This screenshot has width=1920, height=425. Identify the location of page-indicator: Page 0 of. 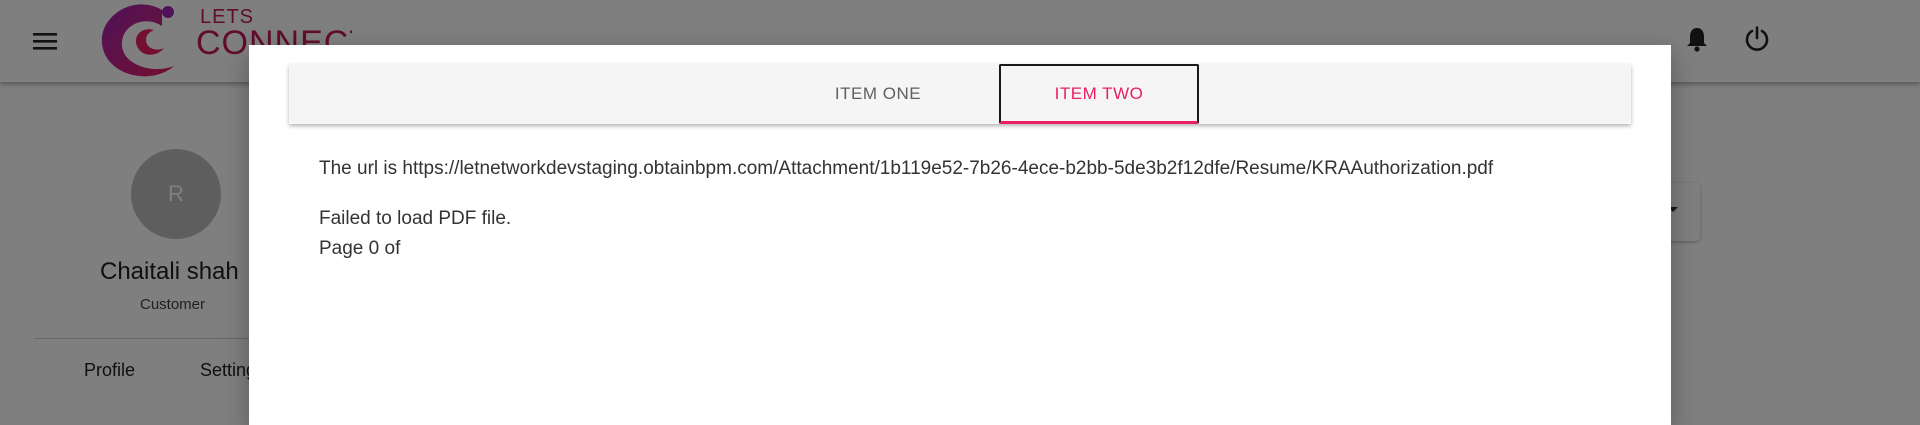
(360, 248).